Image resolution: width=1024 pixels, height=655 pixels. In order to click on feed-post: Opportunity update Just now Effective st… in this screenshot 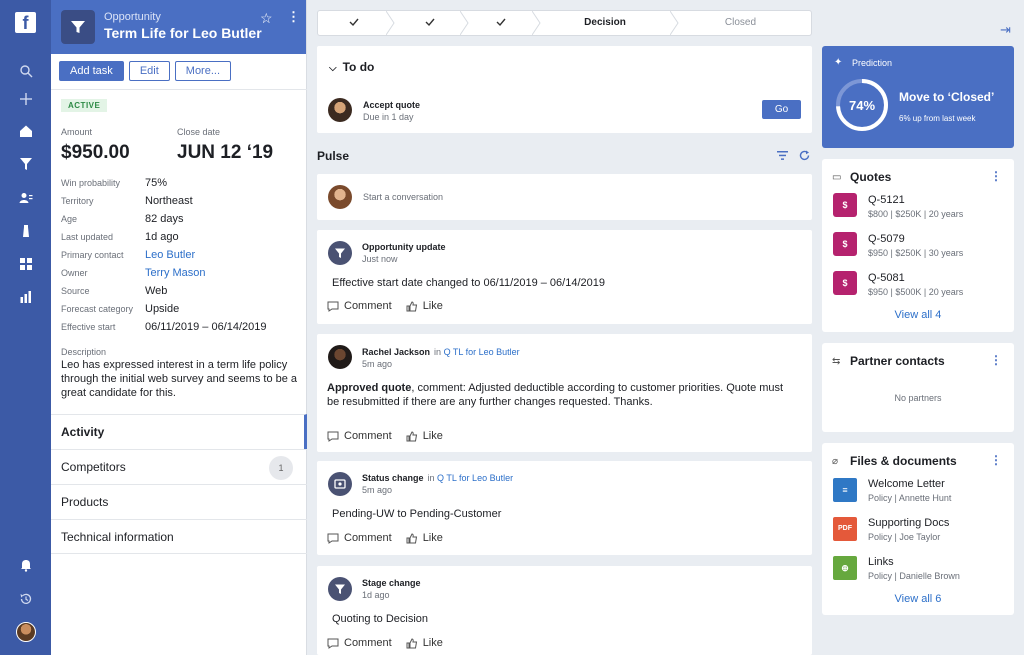, I will do `click(564, 277)`.